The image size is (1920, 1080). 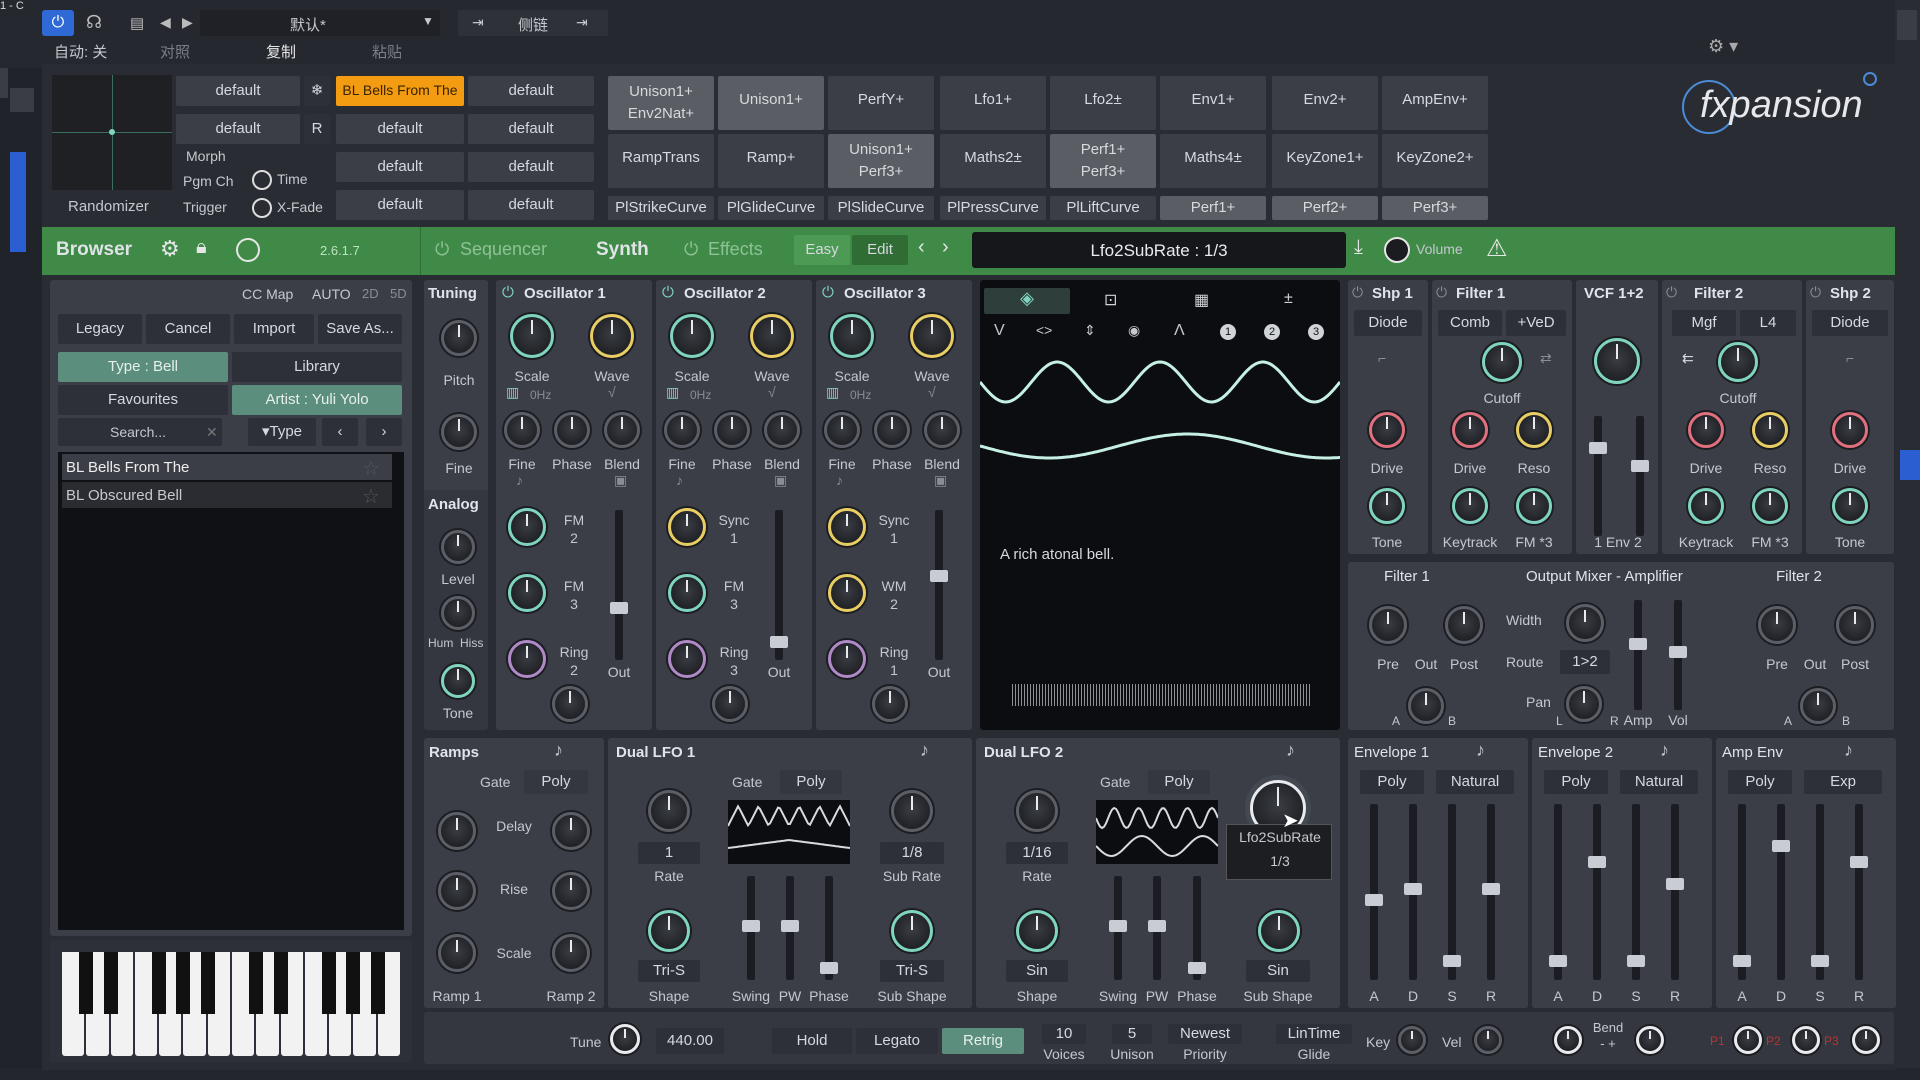 What do you see at coordinates (231, 1001) in the screenshot?
I see `piano-keyboard` at bounding box center [231, 1001].